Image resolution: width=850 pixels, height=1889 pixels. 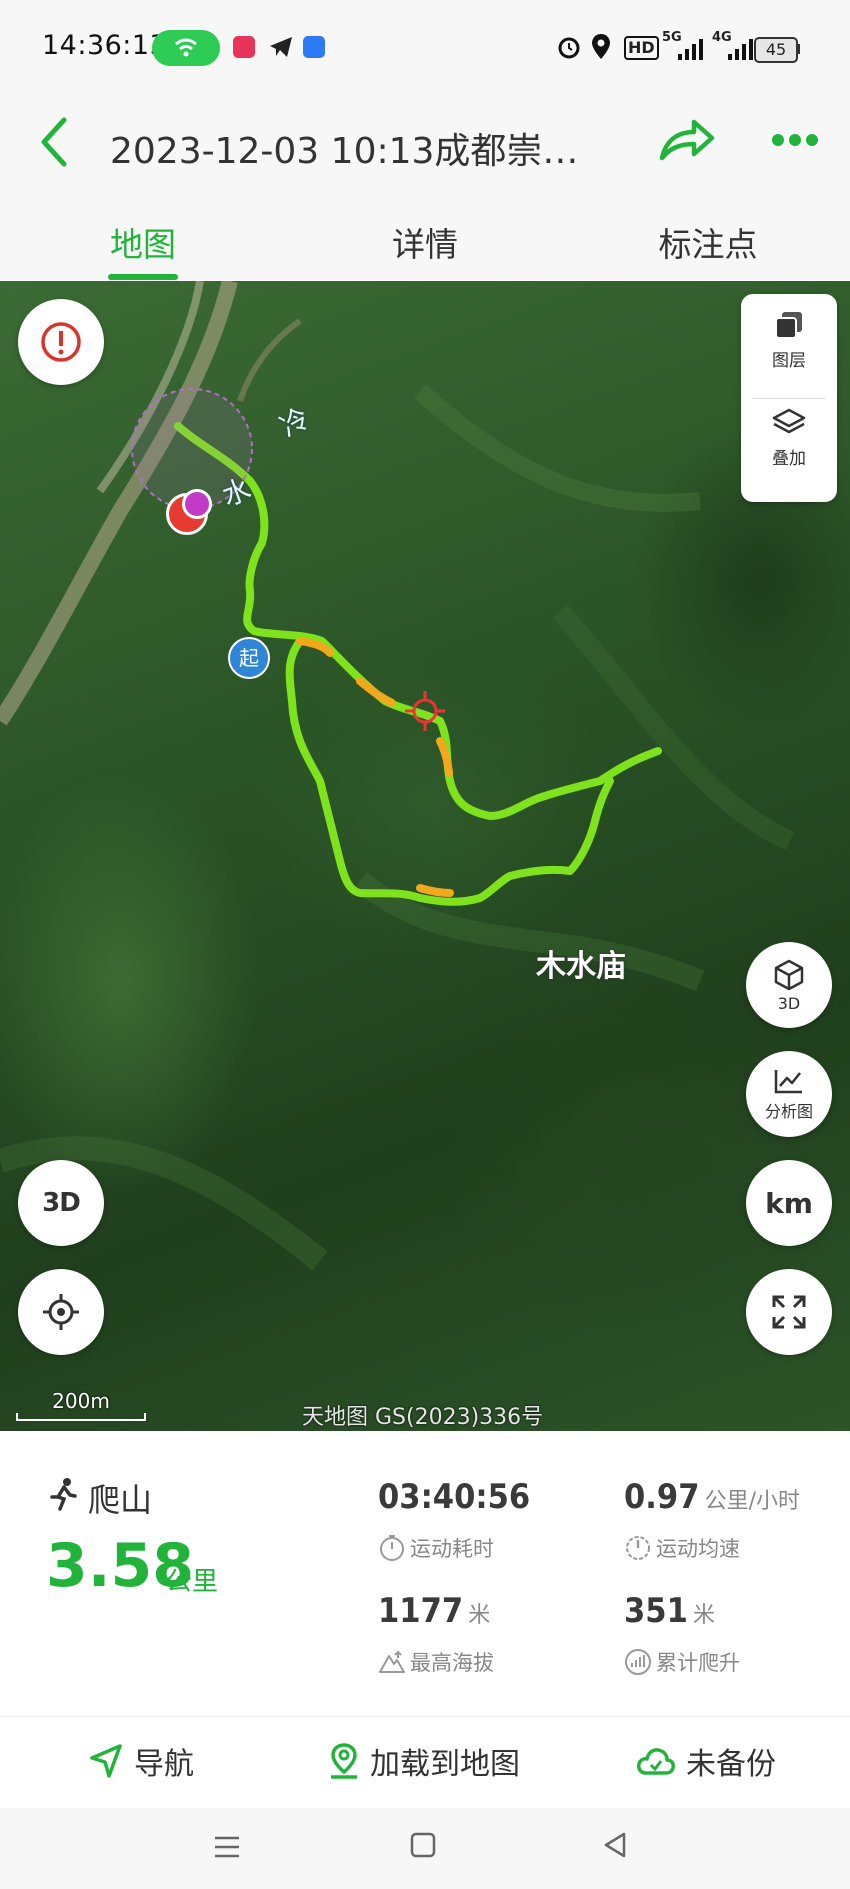 I want to click on cloud-sync-icon, so click(x=656, y=1761).